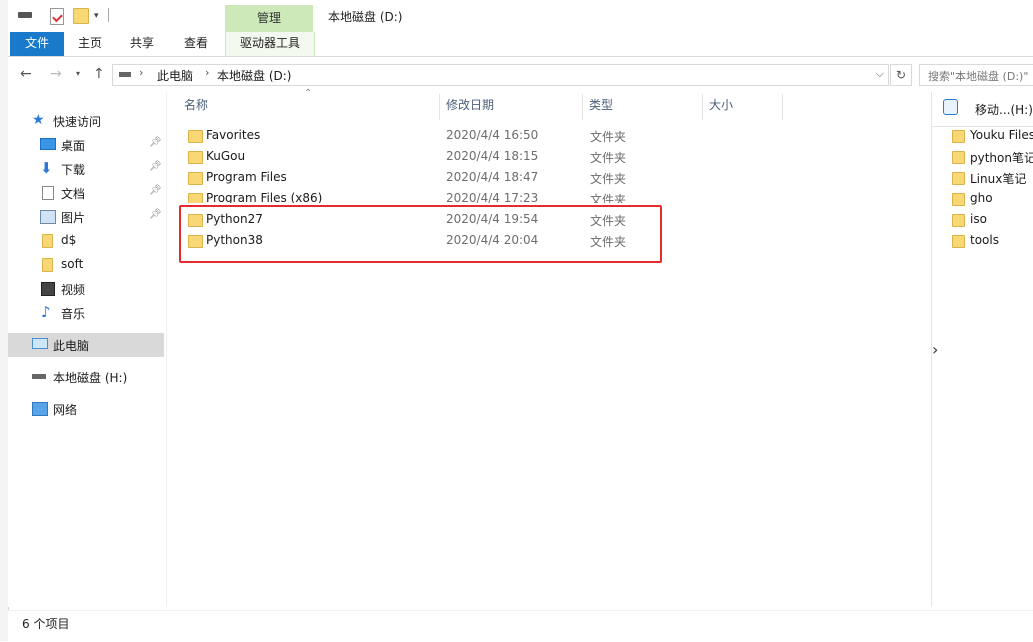  I want to click on back-arrow-icon: ←, so click(26, 74).